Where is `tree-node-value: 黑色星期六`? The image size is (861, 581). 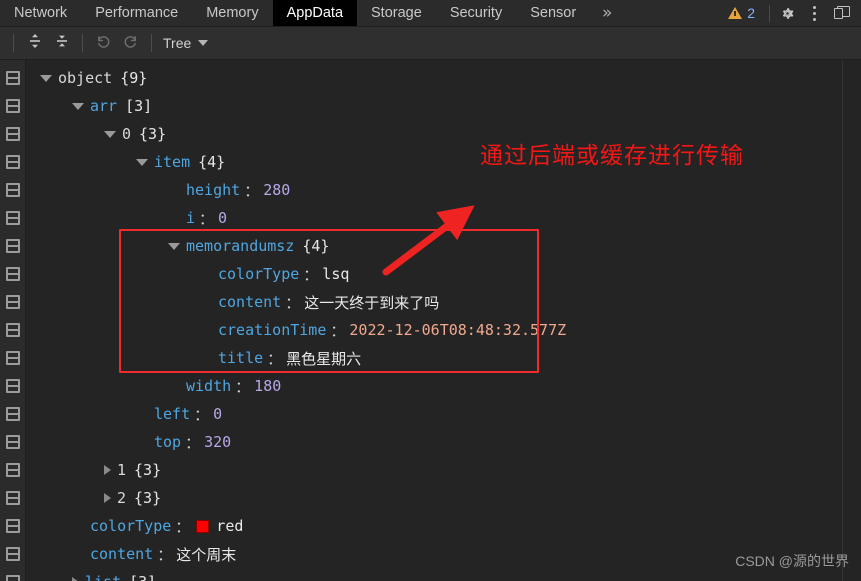 tree-node-value: 黑色星期六 is located at coordinates (324, 358).